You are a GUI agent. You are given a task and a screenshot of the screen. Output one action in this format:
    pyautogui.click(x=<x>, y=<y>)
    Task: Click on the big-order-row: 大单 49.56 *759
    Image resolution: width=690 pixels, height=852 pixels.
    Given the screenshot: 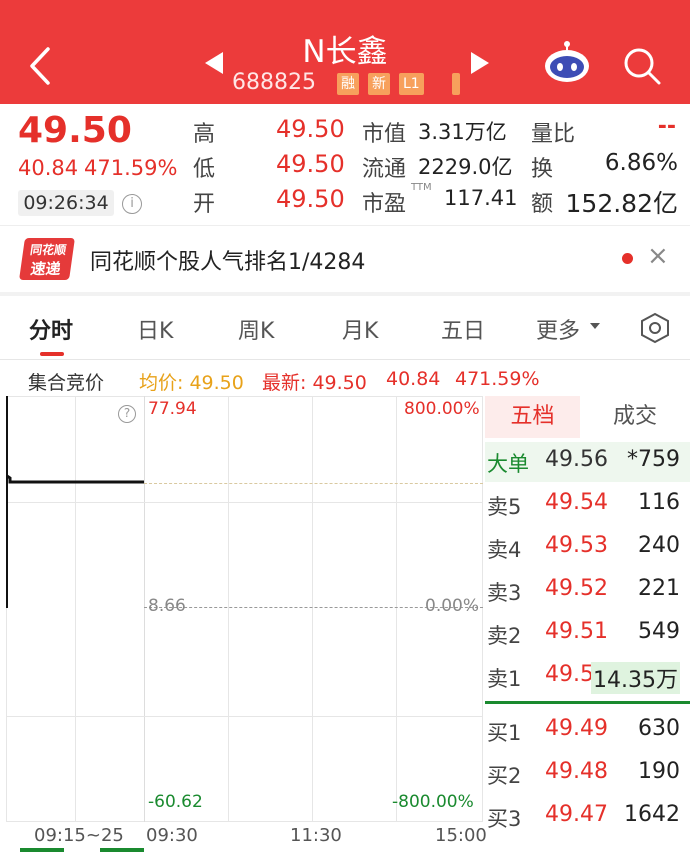 What is the action you would take?
    pyautogui.click(x=587, y=462)
    